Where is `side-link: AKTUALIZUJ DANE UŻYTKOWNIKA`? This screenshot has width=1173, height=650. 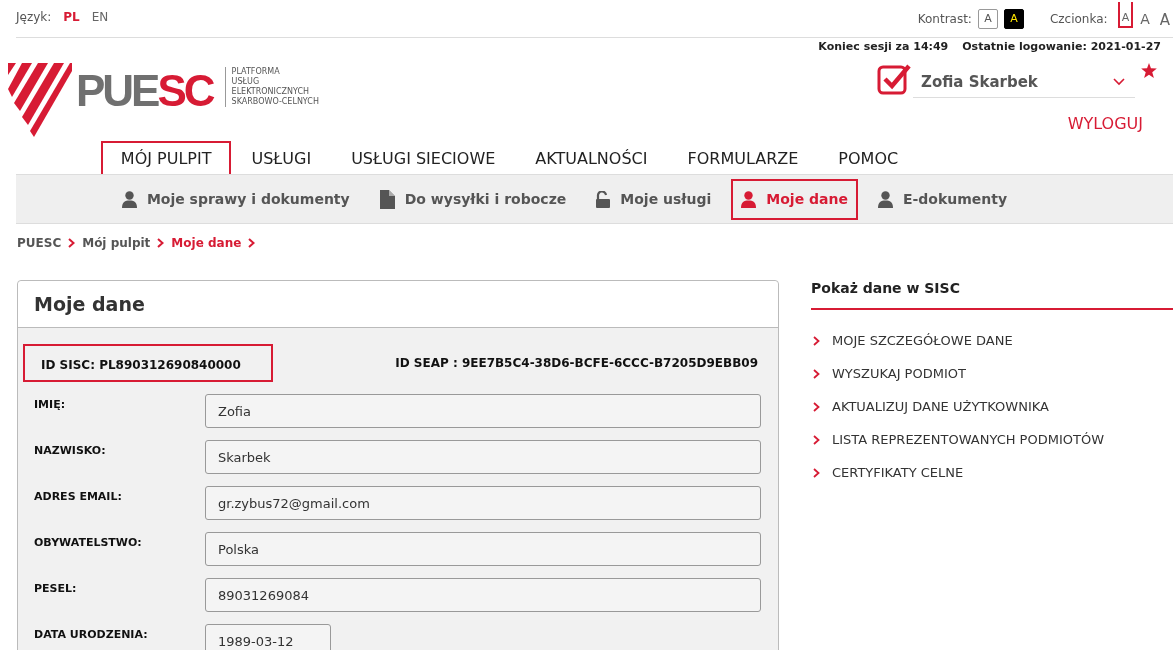
side-link: AKTUALIZUJ DANE UŻYTKOWNIKA is located at coordinates (940, 406).